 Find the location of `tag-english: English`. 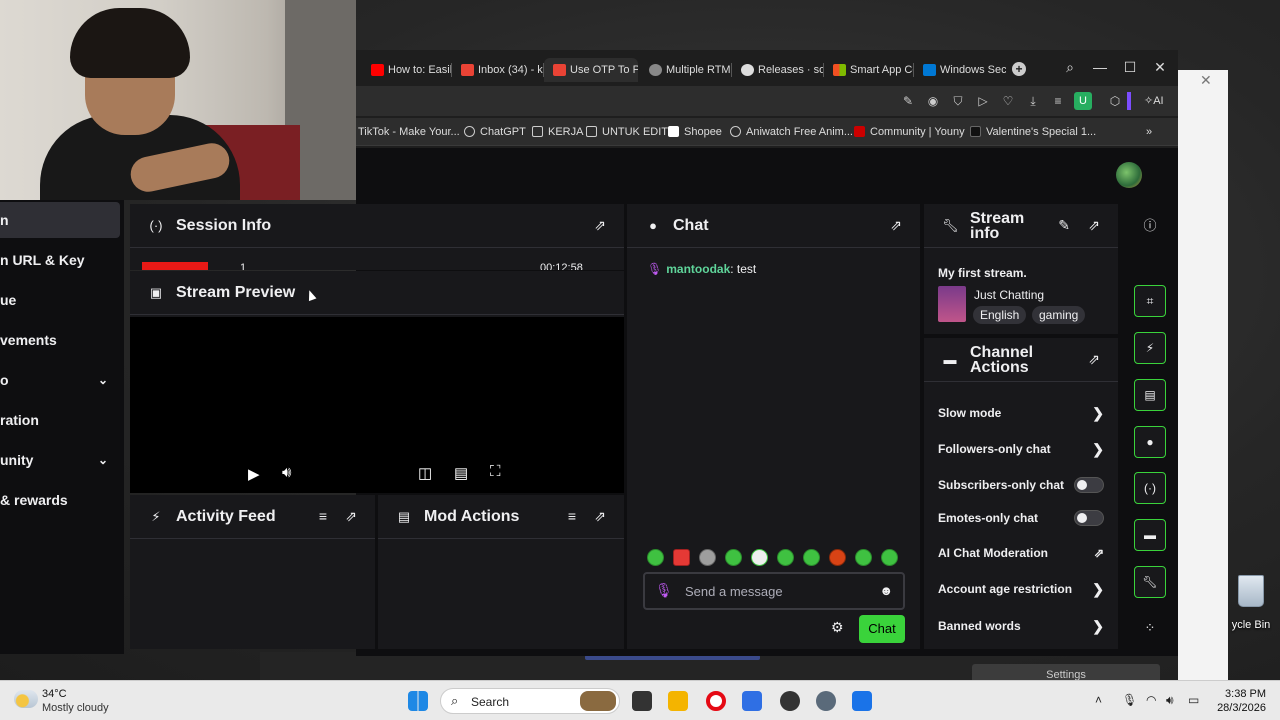

tag-english: English is located at coordinates (1000, 315).